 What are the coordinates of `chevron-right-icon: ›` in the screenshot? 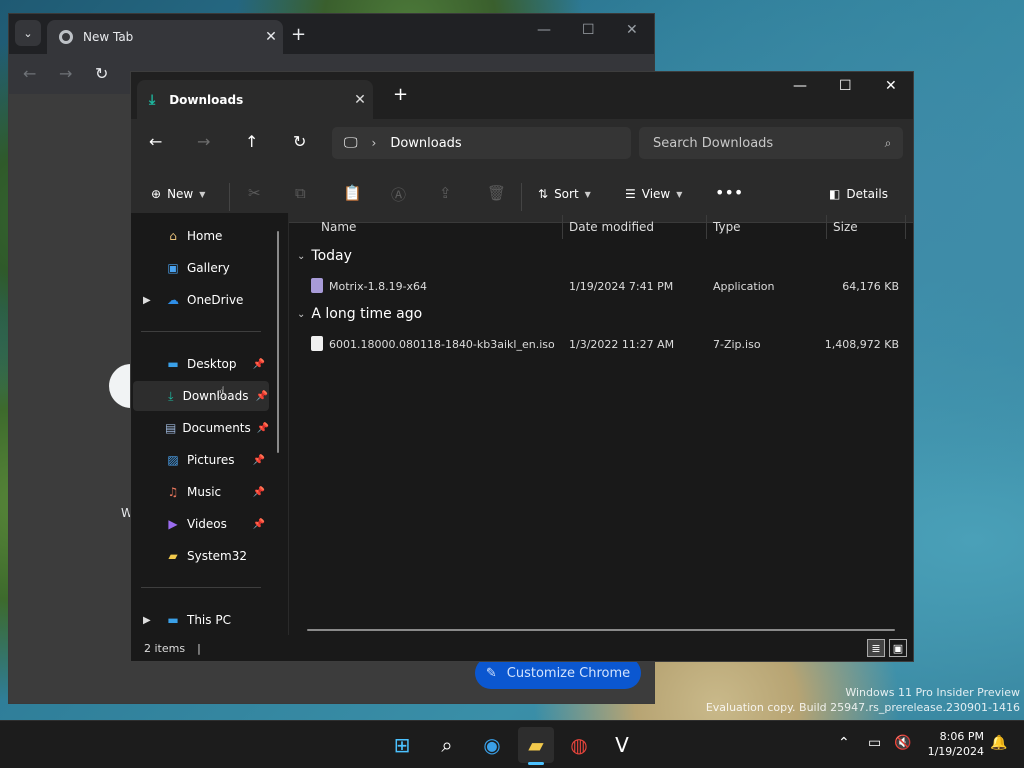 It's located at (374, 143).